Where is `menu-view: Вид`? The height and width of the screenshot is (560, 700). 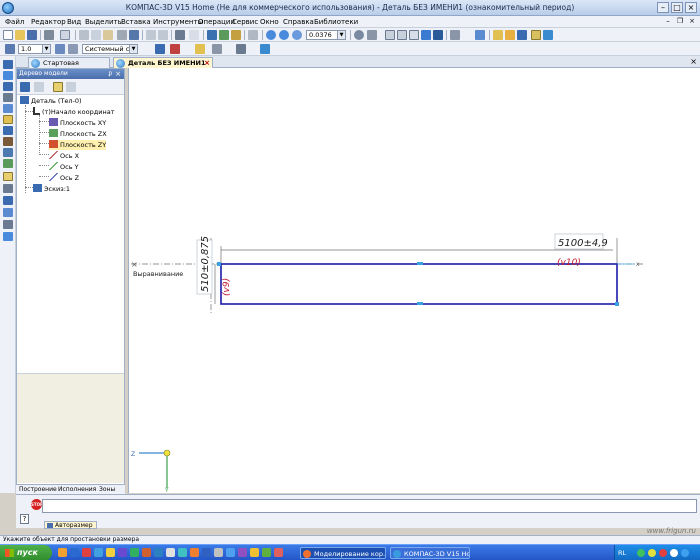
menu-view: Вид is located at coordinates (74, 22).